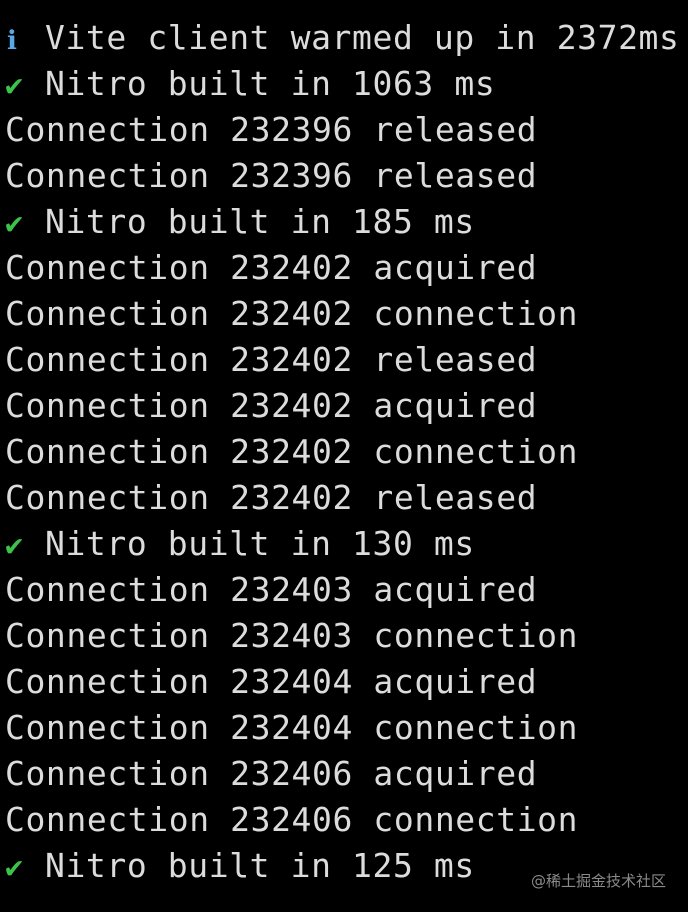 This screenshot has width=688, height=912. I want to click on log-line: Connection 232404 acquired, so click(346, 682).